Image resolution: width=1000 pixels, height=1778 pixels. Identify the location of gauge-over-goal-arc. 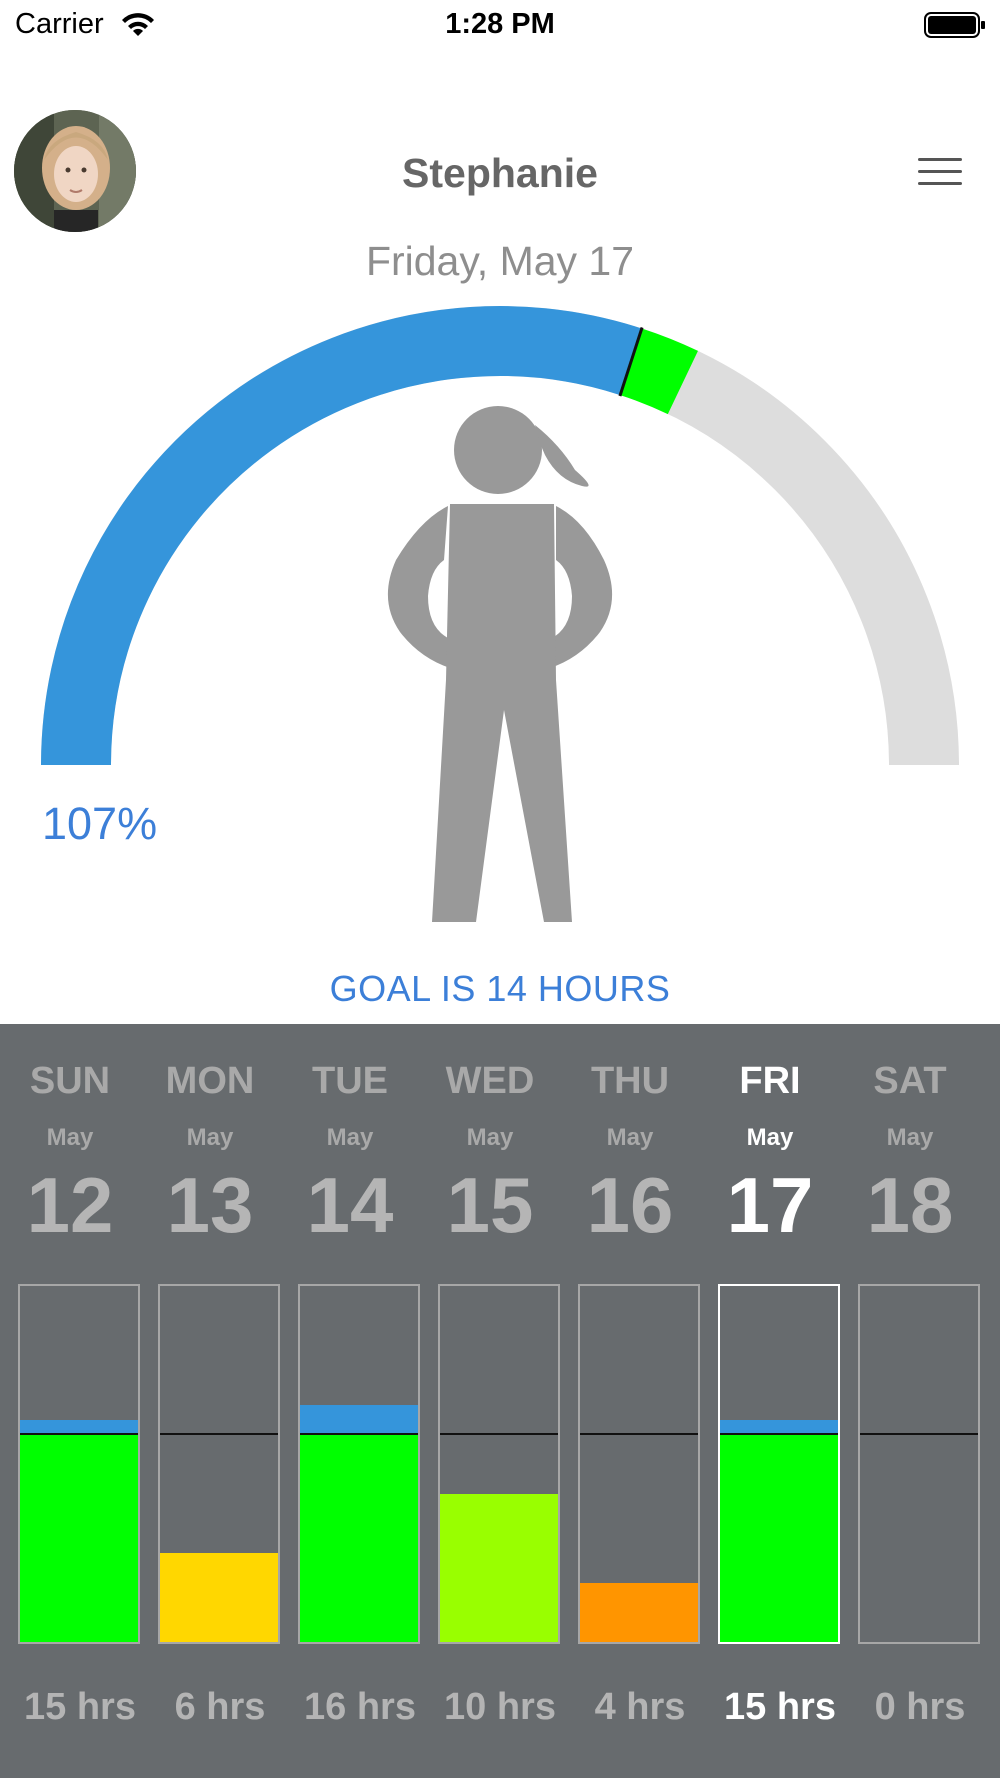
(658, 371).